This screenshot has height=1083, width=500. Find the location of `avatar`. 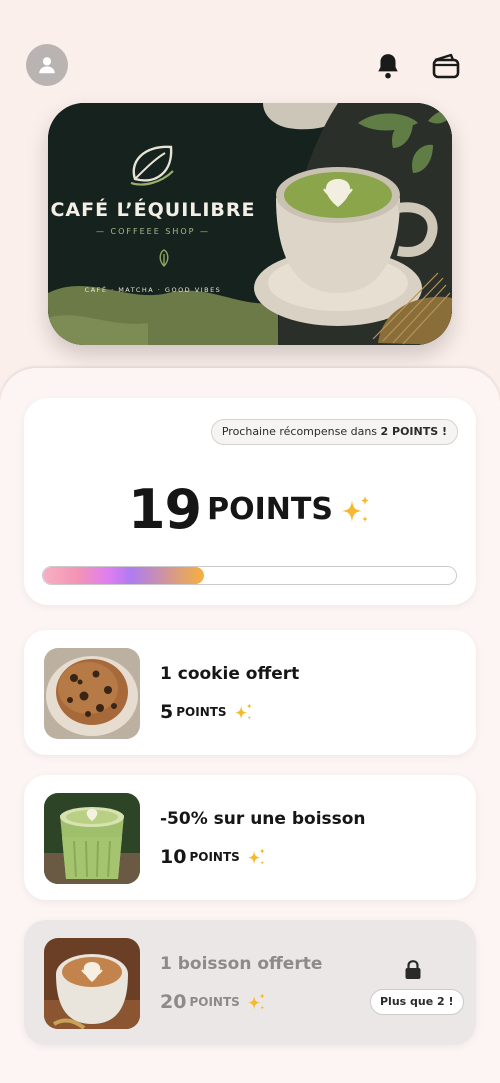

avatar is located at coordinates (47, 65).